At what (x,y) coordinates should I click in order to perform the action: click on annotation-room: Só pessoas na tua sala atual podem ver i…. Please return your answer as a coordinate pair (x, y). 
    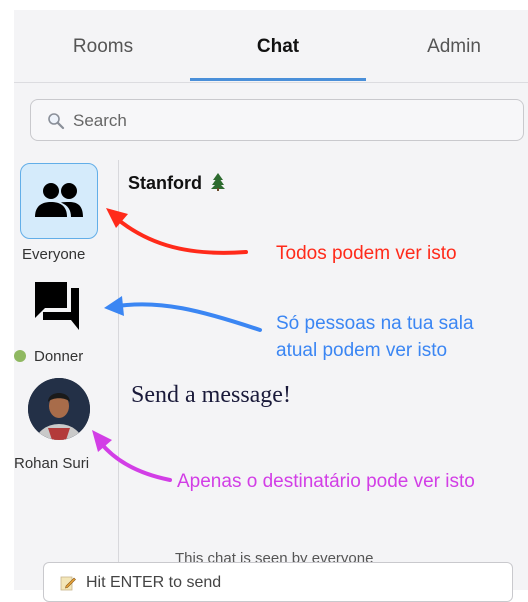
    Looking at the image, I should click on (401, 337).